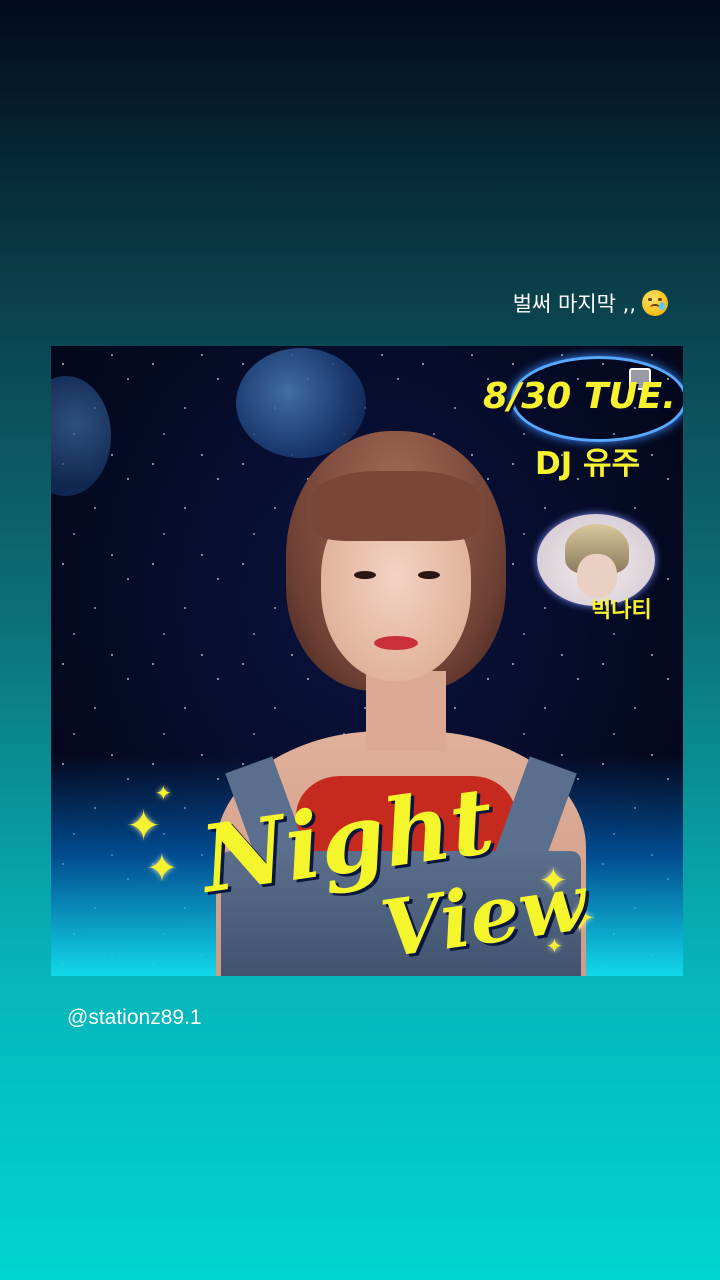 The width and height of the screenshot is (720, 1280). I want to click on crying-face-icon, so click(655, 303).